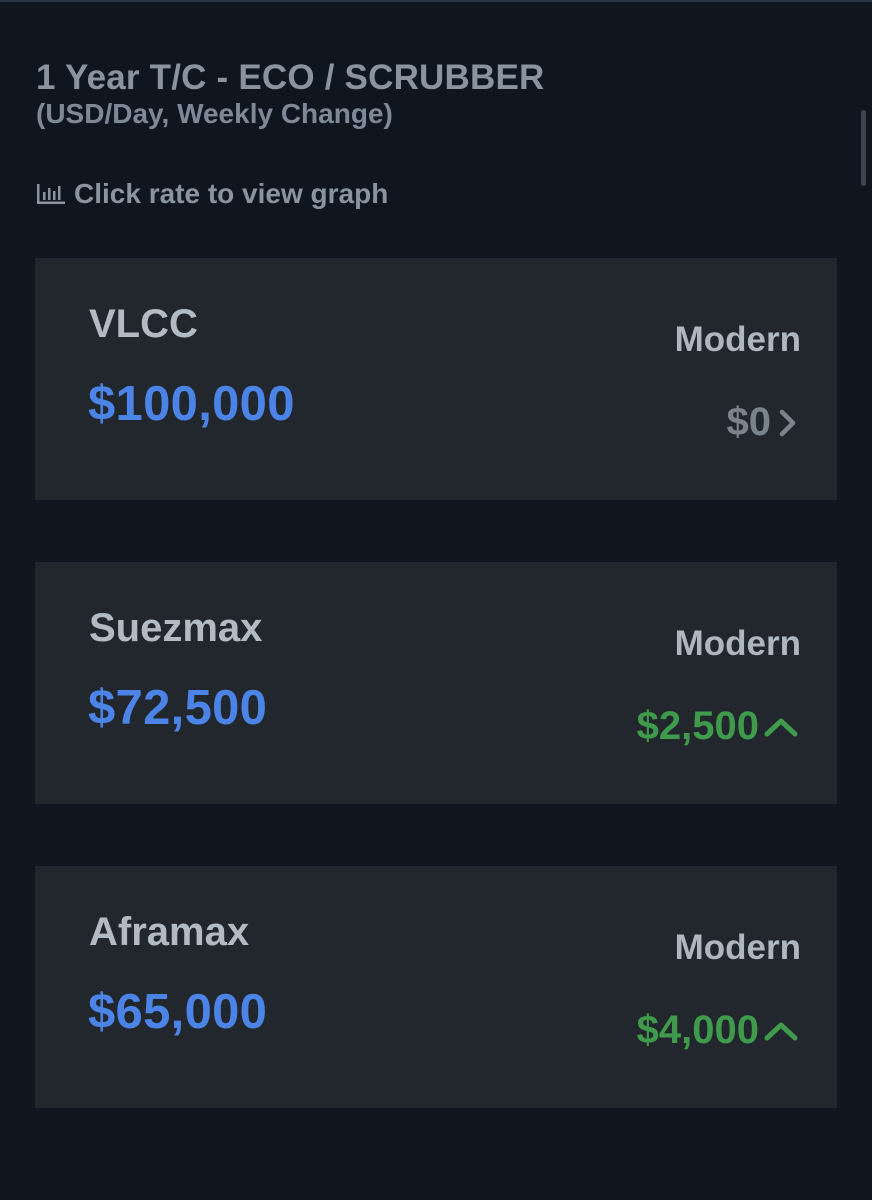 This screenshot has height=1200, width=872. Describe the element at coordinates (231, 193) in the screenshot. I see `graph-hint-label: Click rate to view graph` at that location.